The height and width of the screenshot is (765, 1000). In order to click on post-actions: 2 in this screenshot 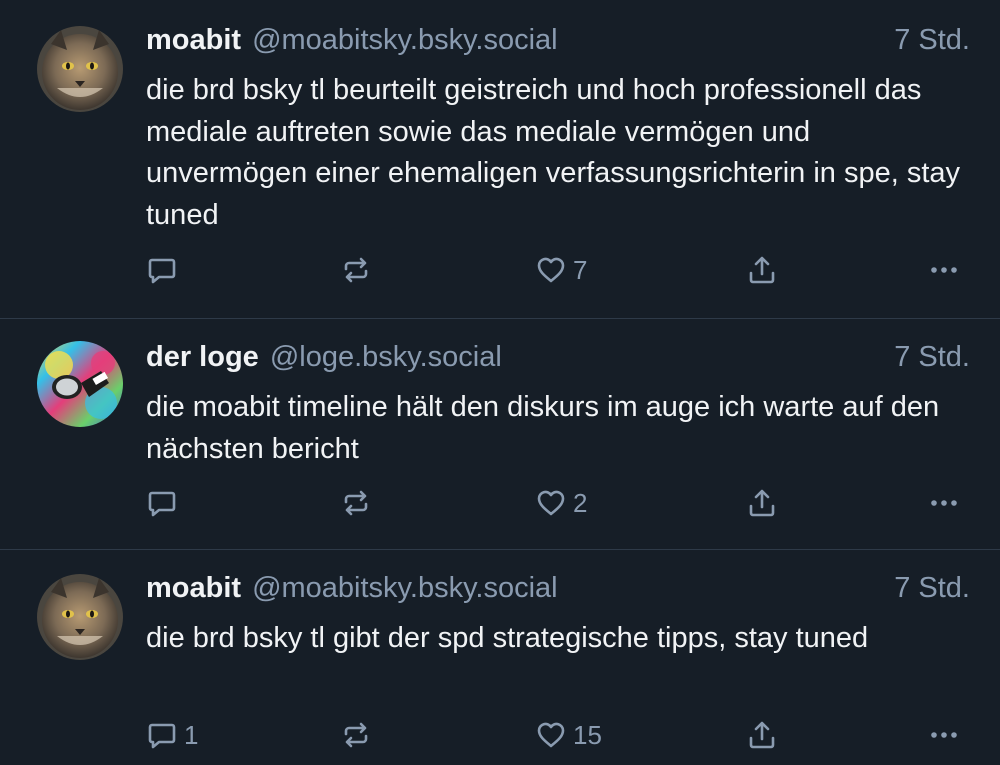, I will do `click(558, 503)`.